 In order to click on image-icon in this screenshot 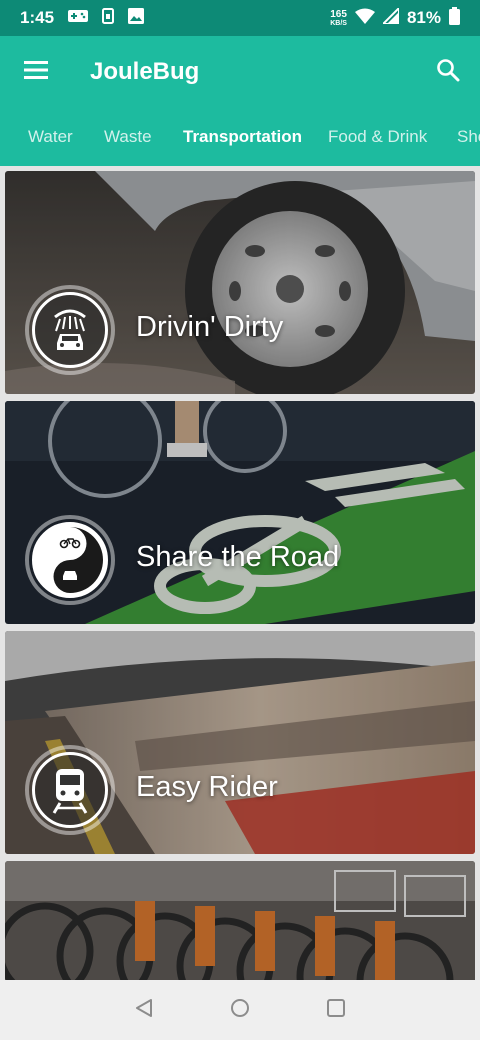, I will do `click(136, 18)`.